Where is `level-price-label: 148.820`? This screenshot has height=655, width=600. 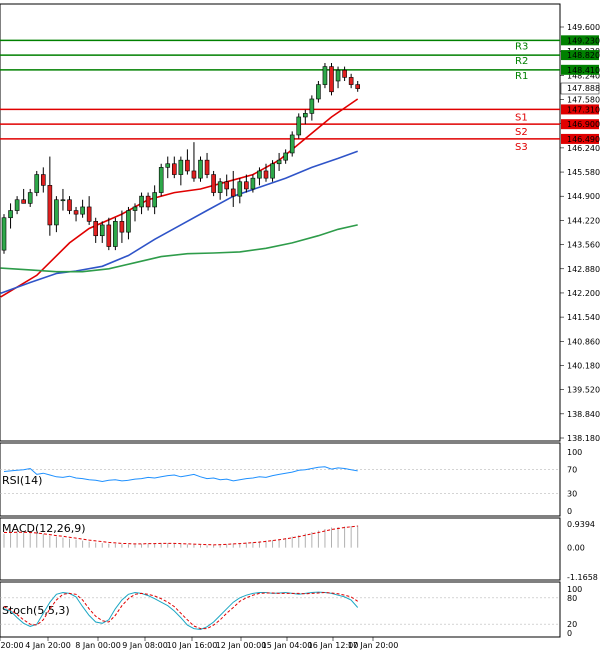 level-price-label: 148.820 is located at coordinates (583, 55).